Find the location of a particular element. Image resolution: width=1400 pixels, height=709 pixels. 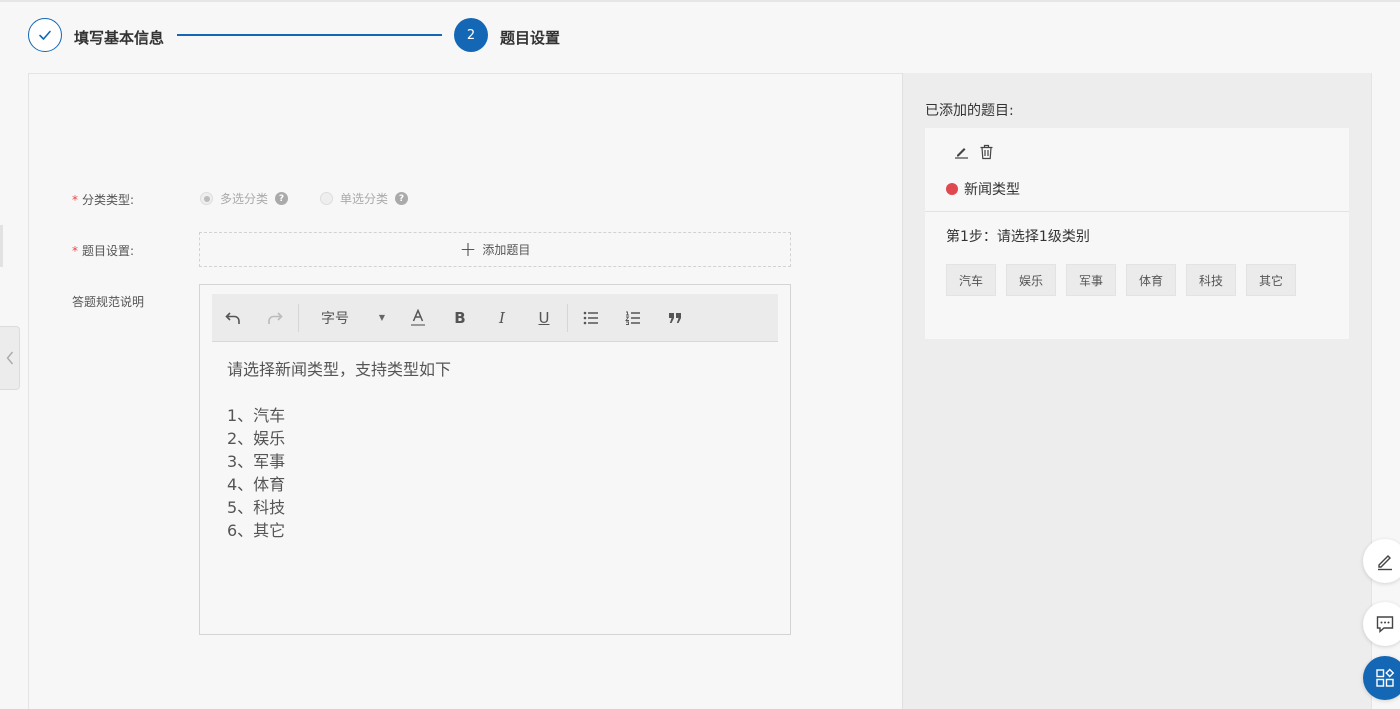

step1-check-icon is located at coordinates (45, 35).